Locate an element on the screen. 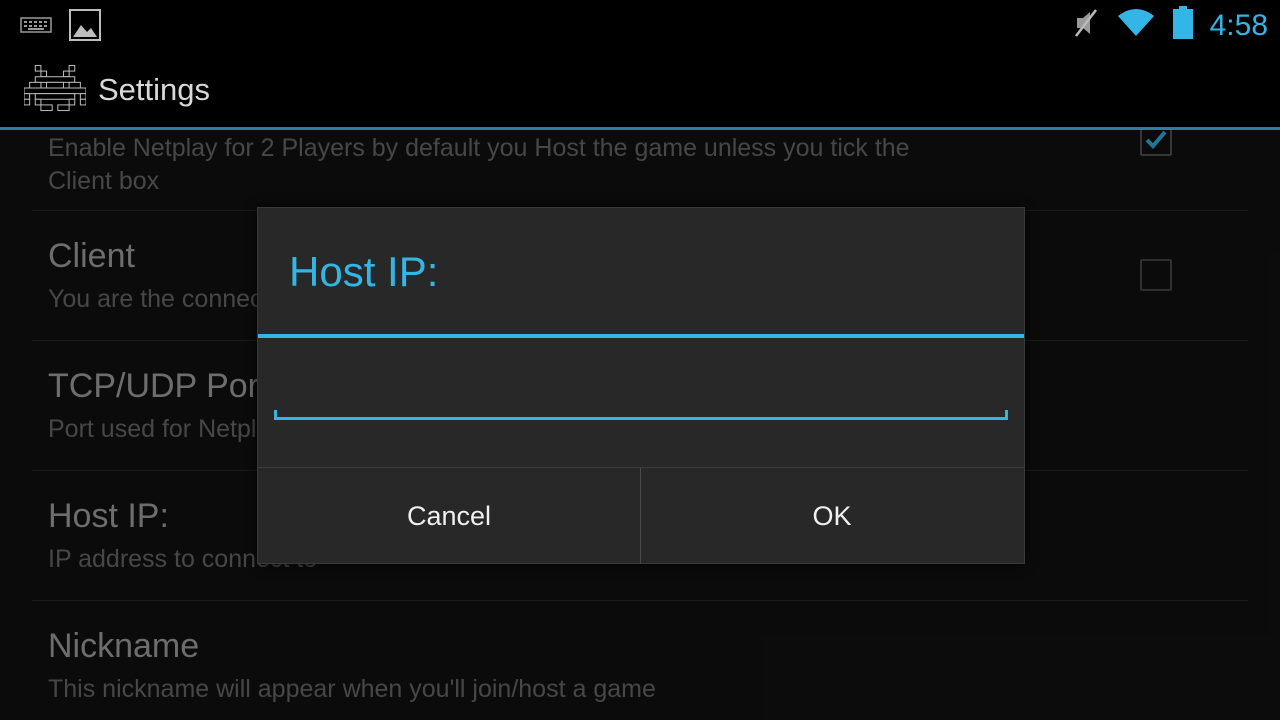 The image size is (1280, 720). keyboard-icon is located at coordinates (36, 27).